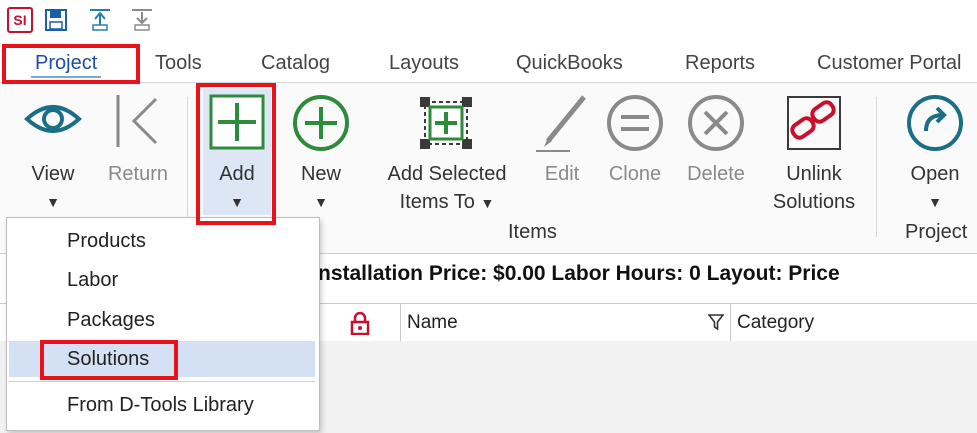  What do you see at coordinates (935, 174) in the screenshot?
I see `open-label: Open` at bounding box center [935, 174].